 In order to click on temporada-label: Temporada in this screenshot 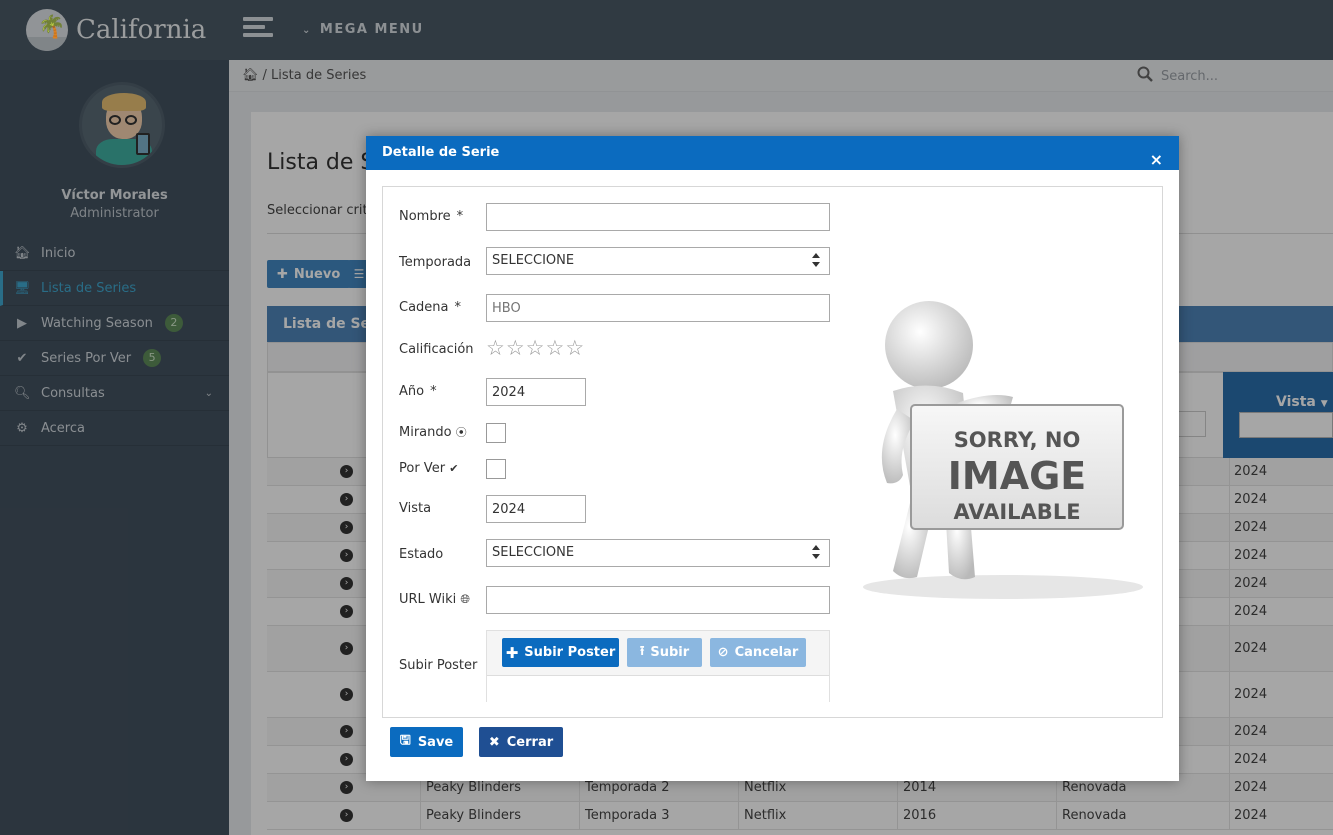, I will do `click(435, 262)`.